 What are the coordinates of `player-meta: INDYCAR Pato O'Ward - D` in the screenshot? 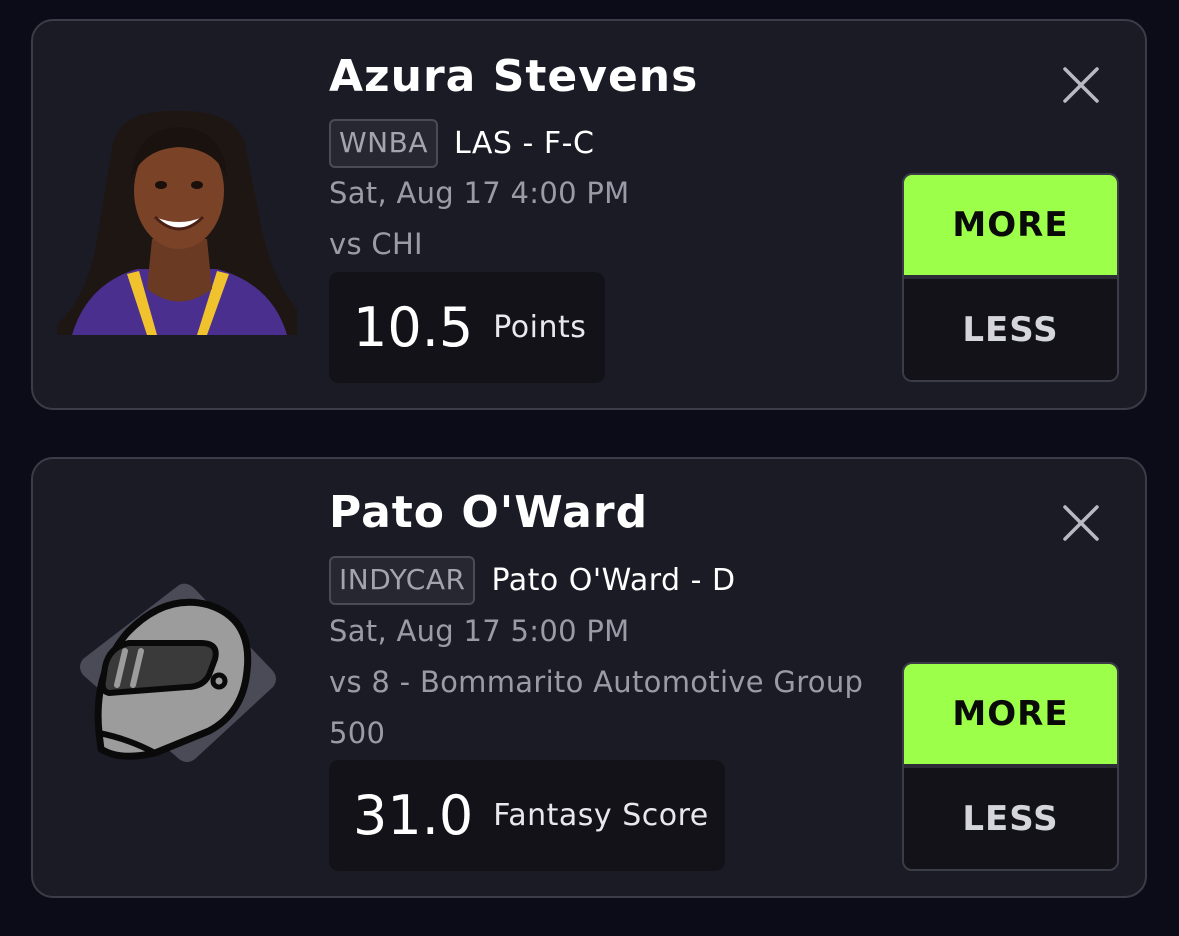 It's located at (532, 580).